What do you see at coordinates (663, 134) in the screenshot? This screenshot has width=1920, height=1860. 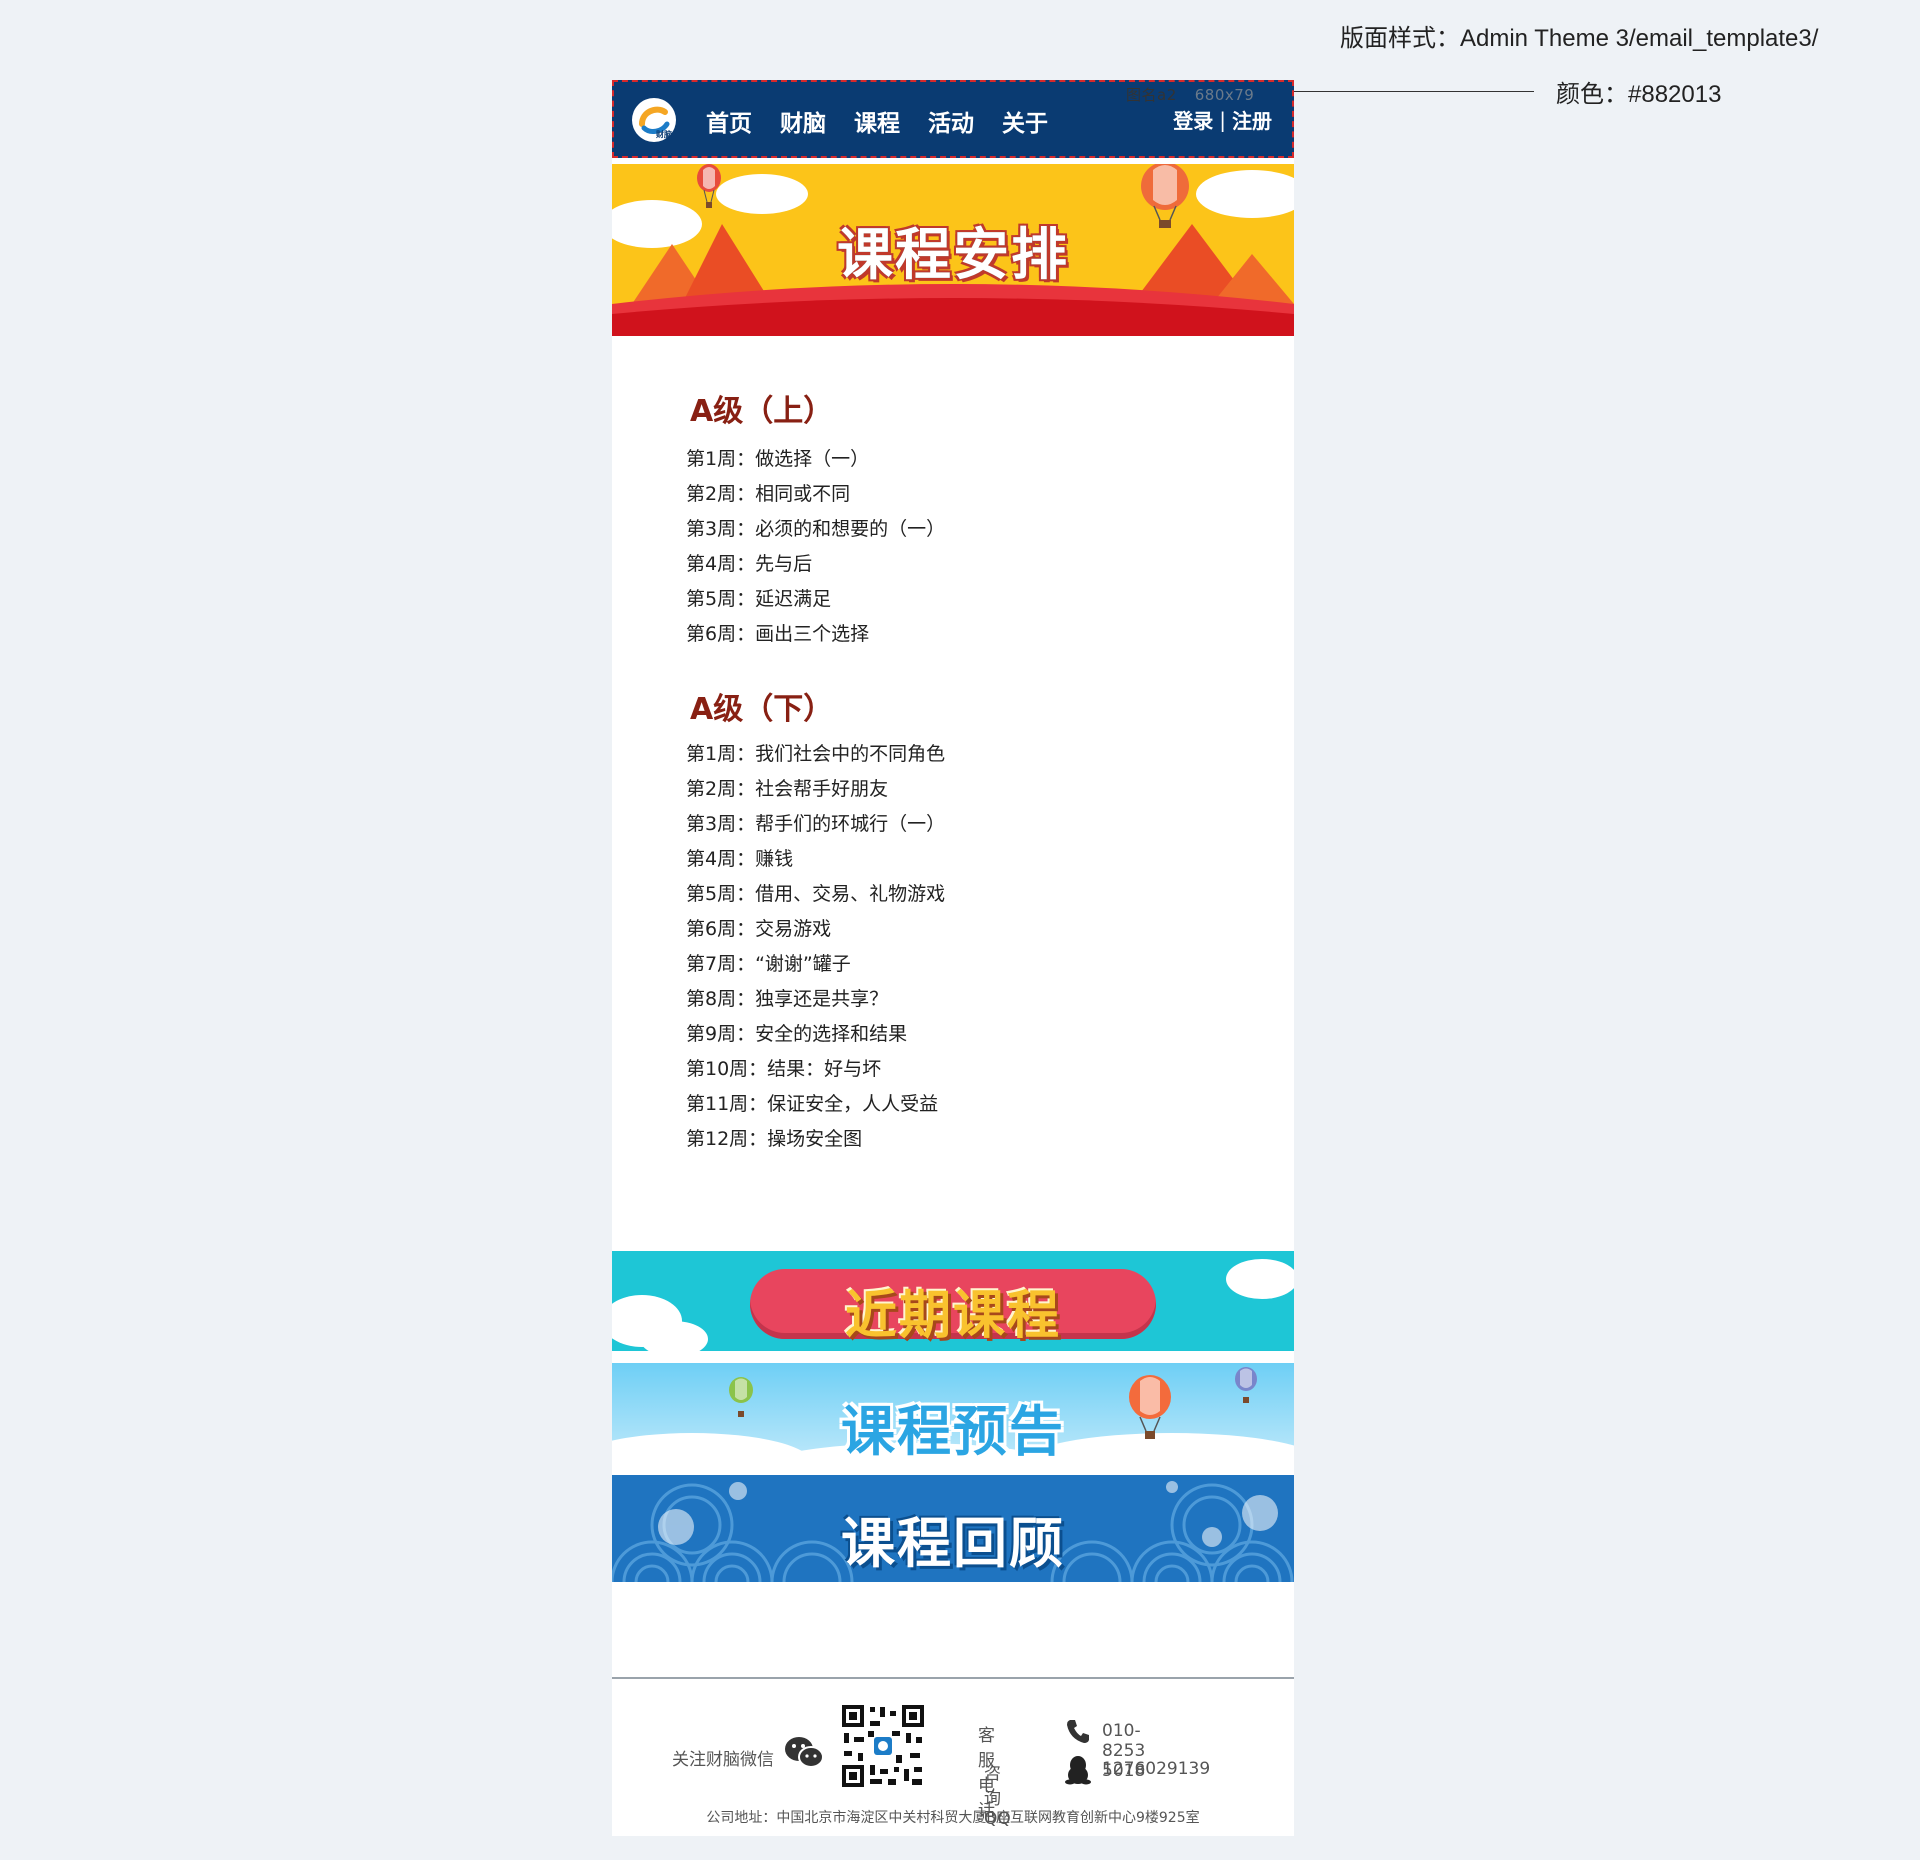 I see `logo-text: 财脑` at bounding box center [663, 134].